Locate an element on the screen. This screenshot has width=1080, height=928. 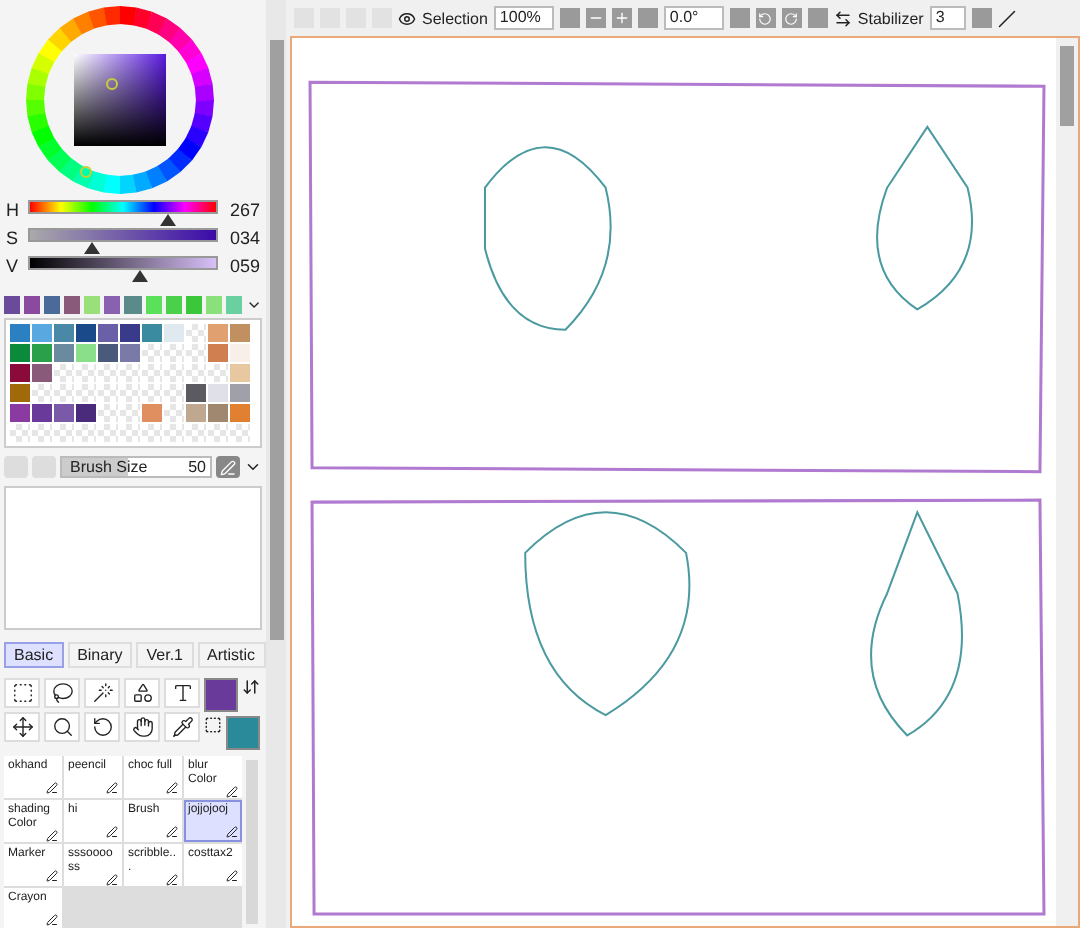
tool-tab: Ver.1 is located at coordinates (164, 655).